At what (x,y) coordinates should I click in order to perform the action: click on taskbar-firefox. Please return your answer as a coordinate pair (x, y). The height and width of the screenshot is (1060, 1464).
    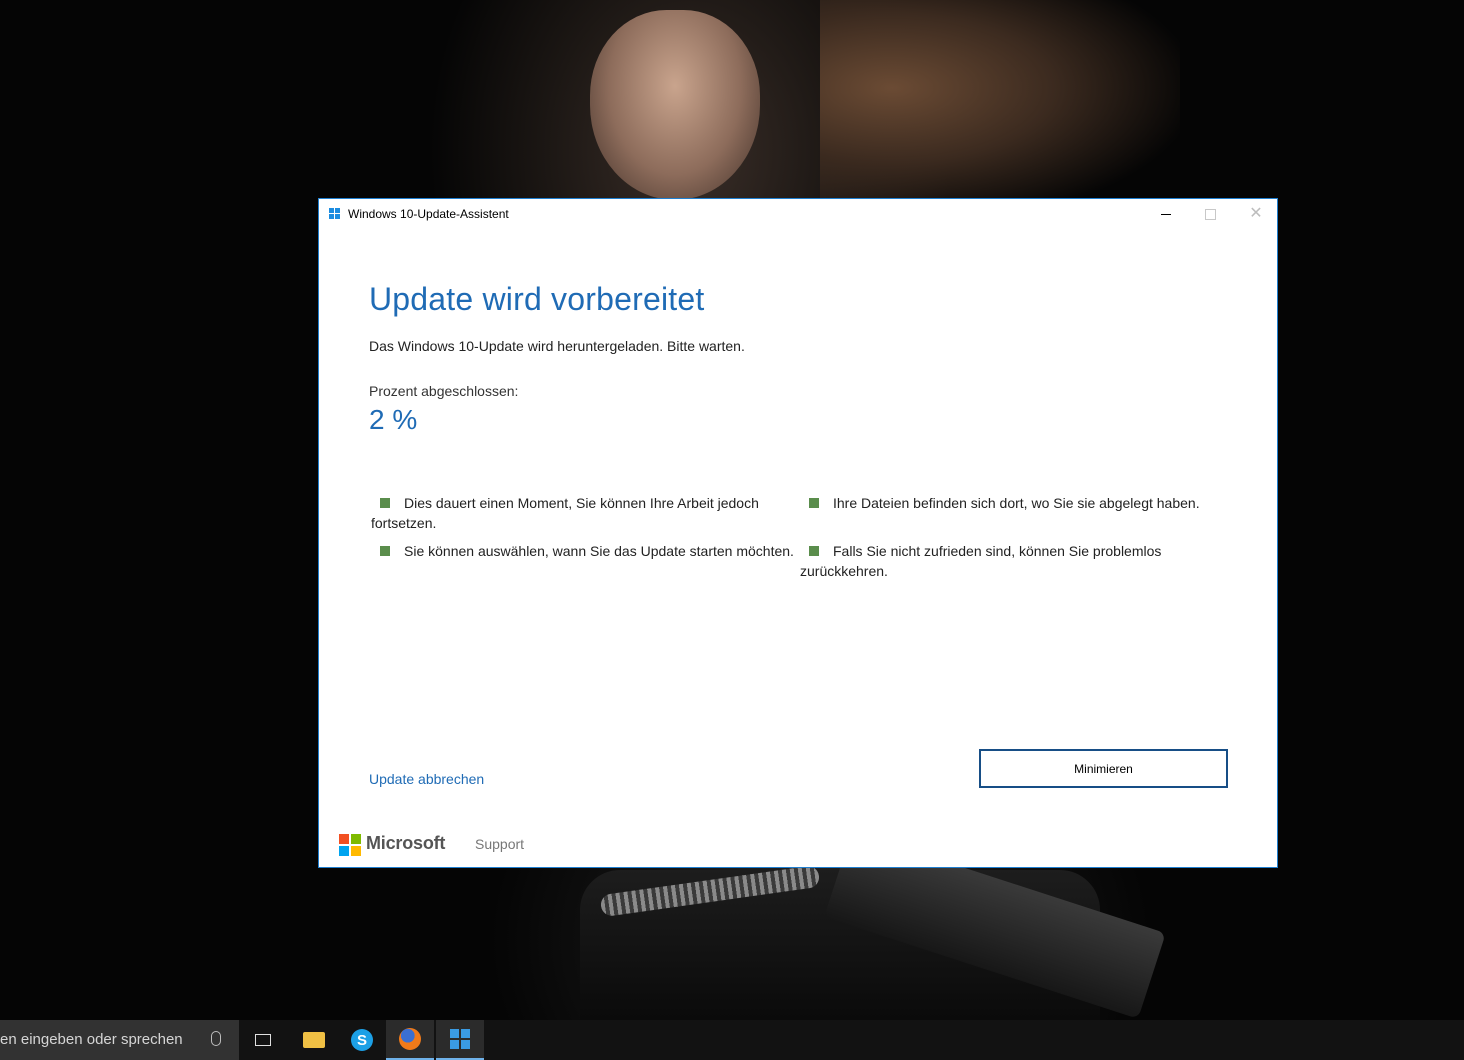
    Looking at the image, I should click on (410, 1040).